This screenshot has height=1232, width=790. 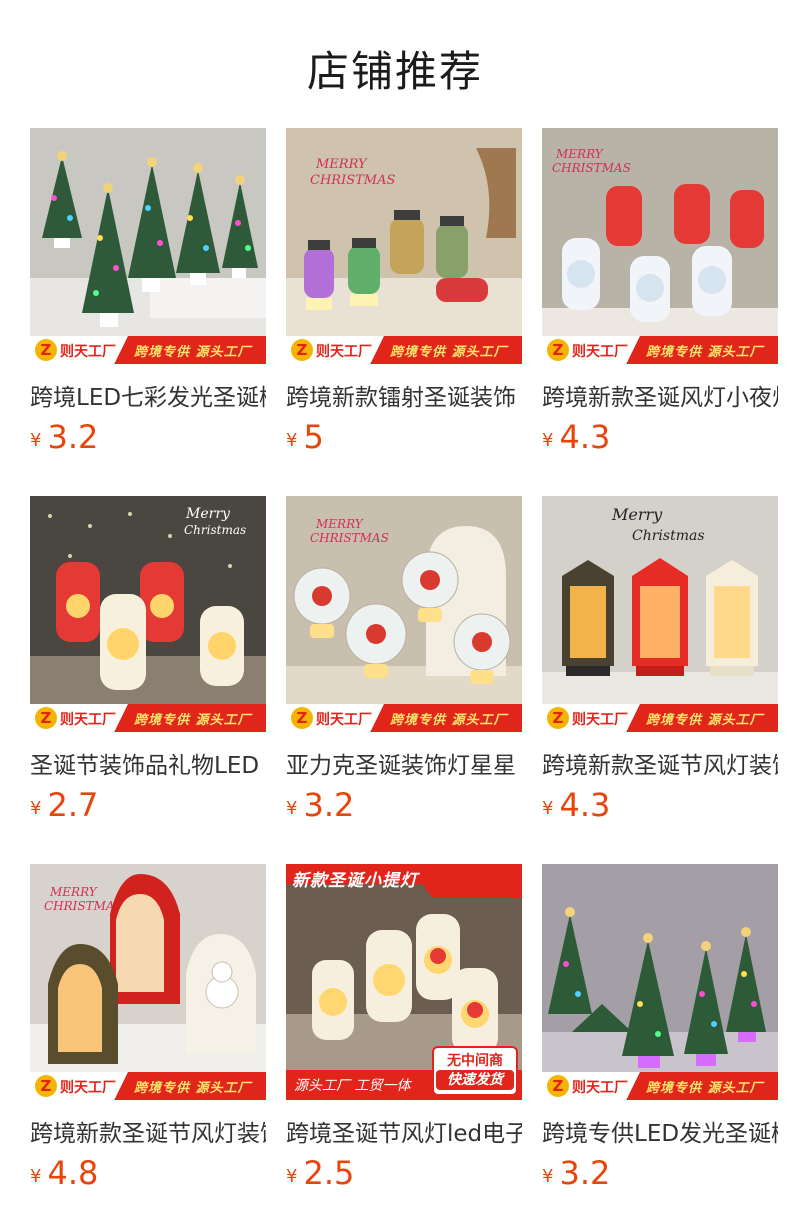 What do you see at coordinates (660, 614) in the screenshot?
I see `product-image-hexagon-lanterns: Merry Christmas Z 则天工厂 跨境专供 源头工厂` at bounding box center [660, 614].